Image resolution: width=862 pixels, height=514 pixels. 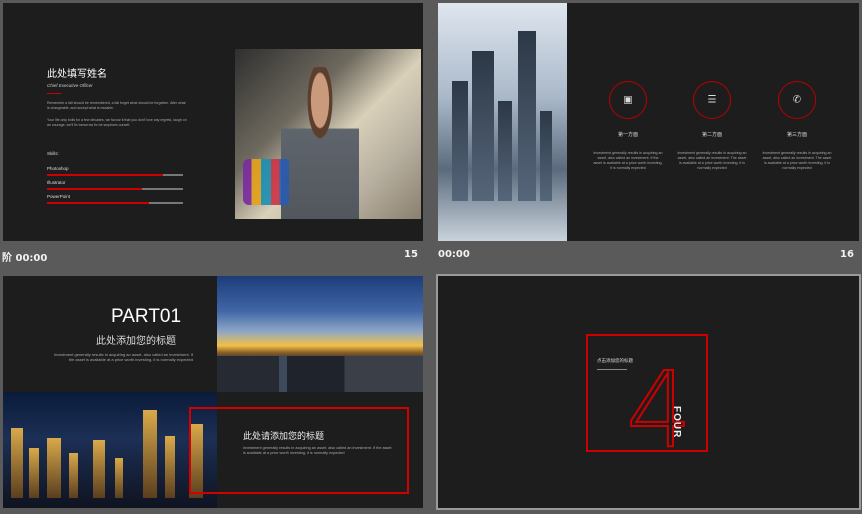 What do you see at coordinates (58, 168) in the screenshot?
I see `skill-label: Photoshop` at bounding box center [58, 168].